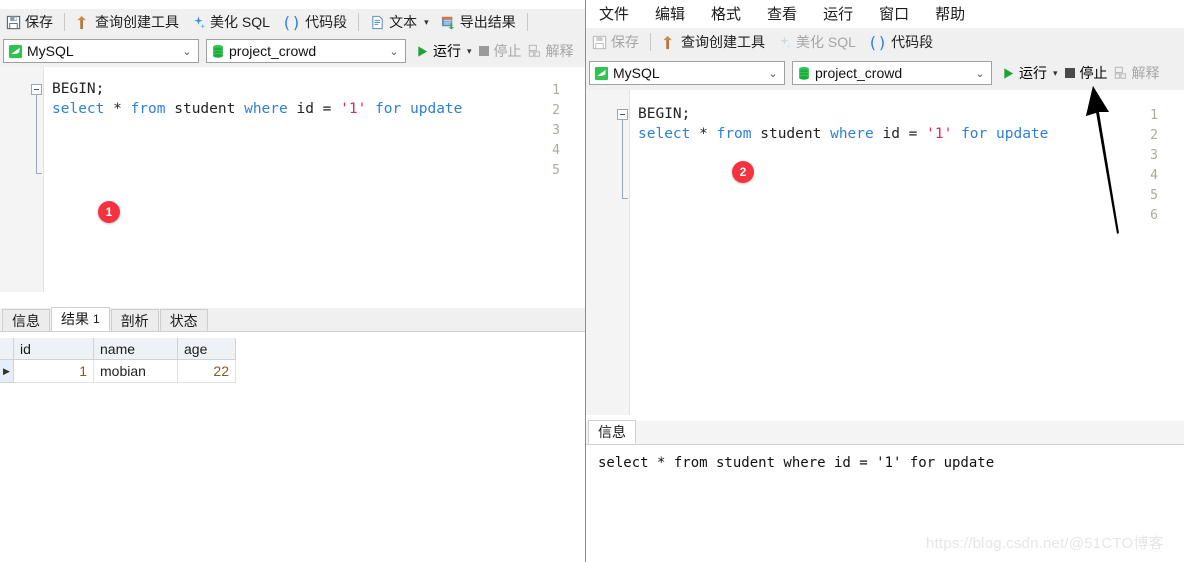  Describe the element at coordinates (743, 172) in the screenshot. I see `annotation-badge-2: 2` at that location.